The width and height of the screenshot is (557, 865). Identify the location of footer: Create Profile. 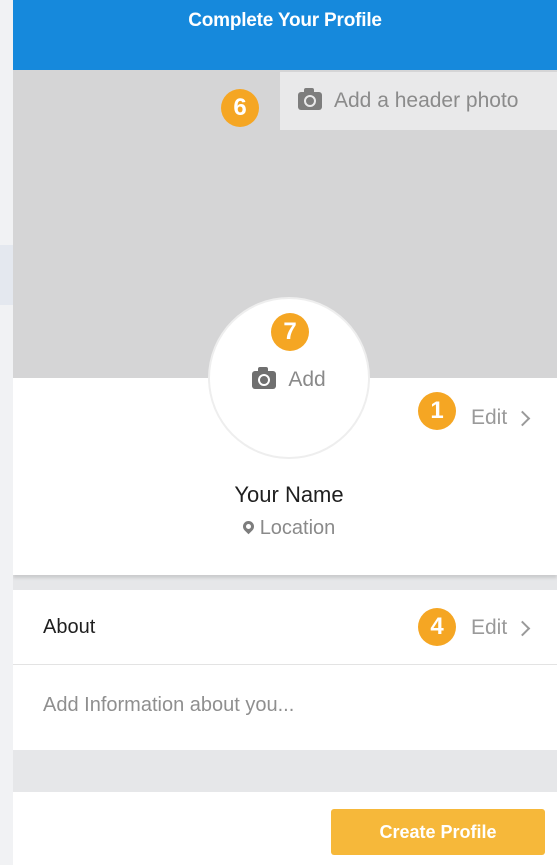
(285, 828).